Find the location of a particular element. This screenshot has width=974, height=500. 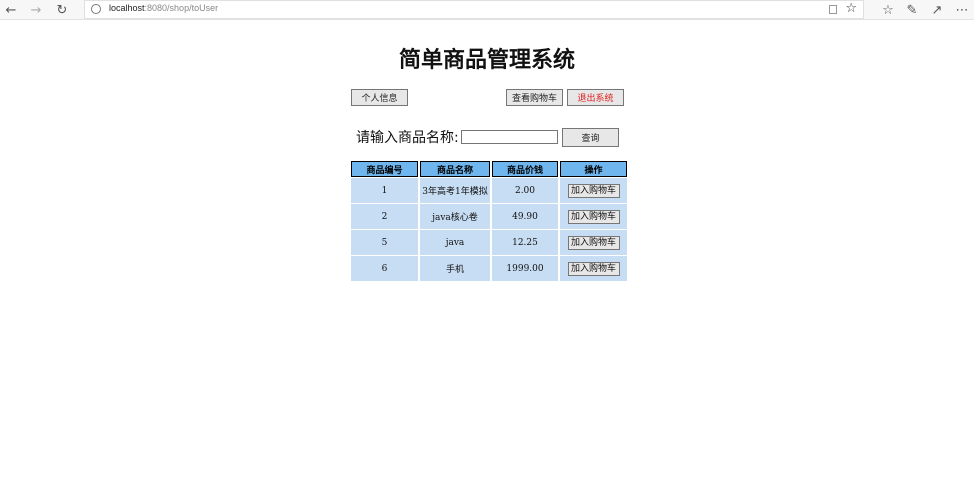

pen-notes-icon: ✎ is located at coordinates (912, 10).